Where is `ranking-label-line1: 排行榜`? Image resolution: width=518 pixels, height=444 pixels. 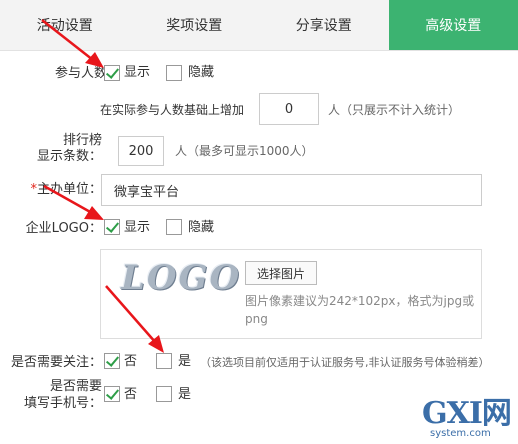 ranking-label-line1: 排行榜 is located at coordinates (82, 140).